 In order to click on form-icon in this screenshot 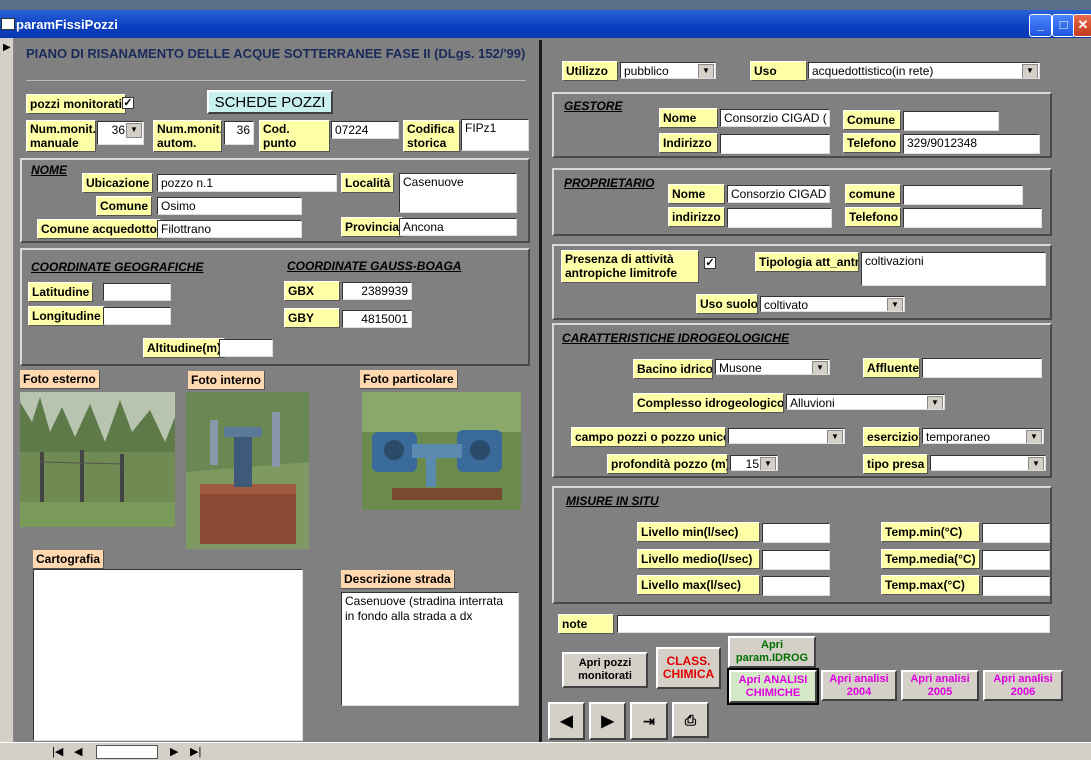, I will do `click(8, 24)`.